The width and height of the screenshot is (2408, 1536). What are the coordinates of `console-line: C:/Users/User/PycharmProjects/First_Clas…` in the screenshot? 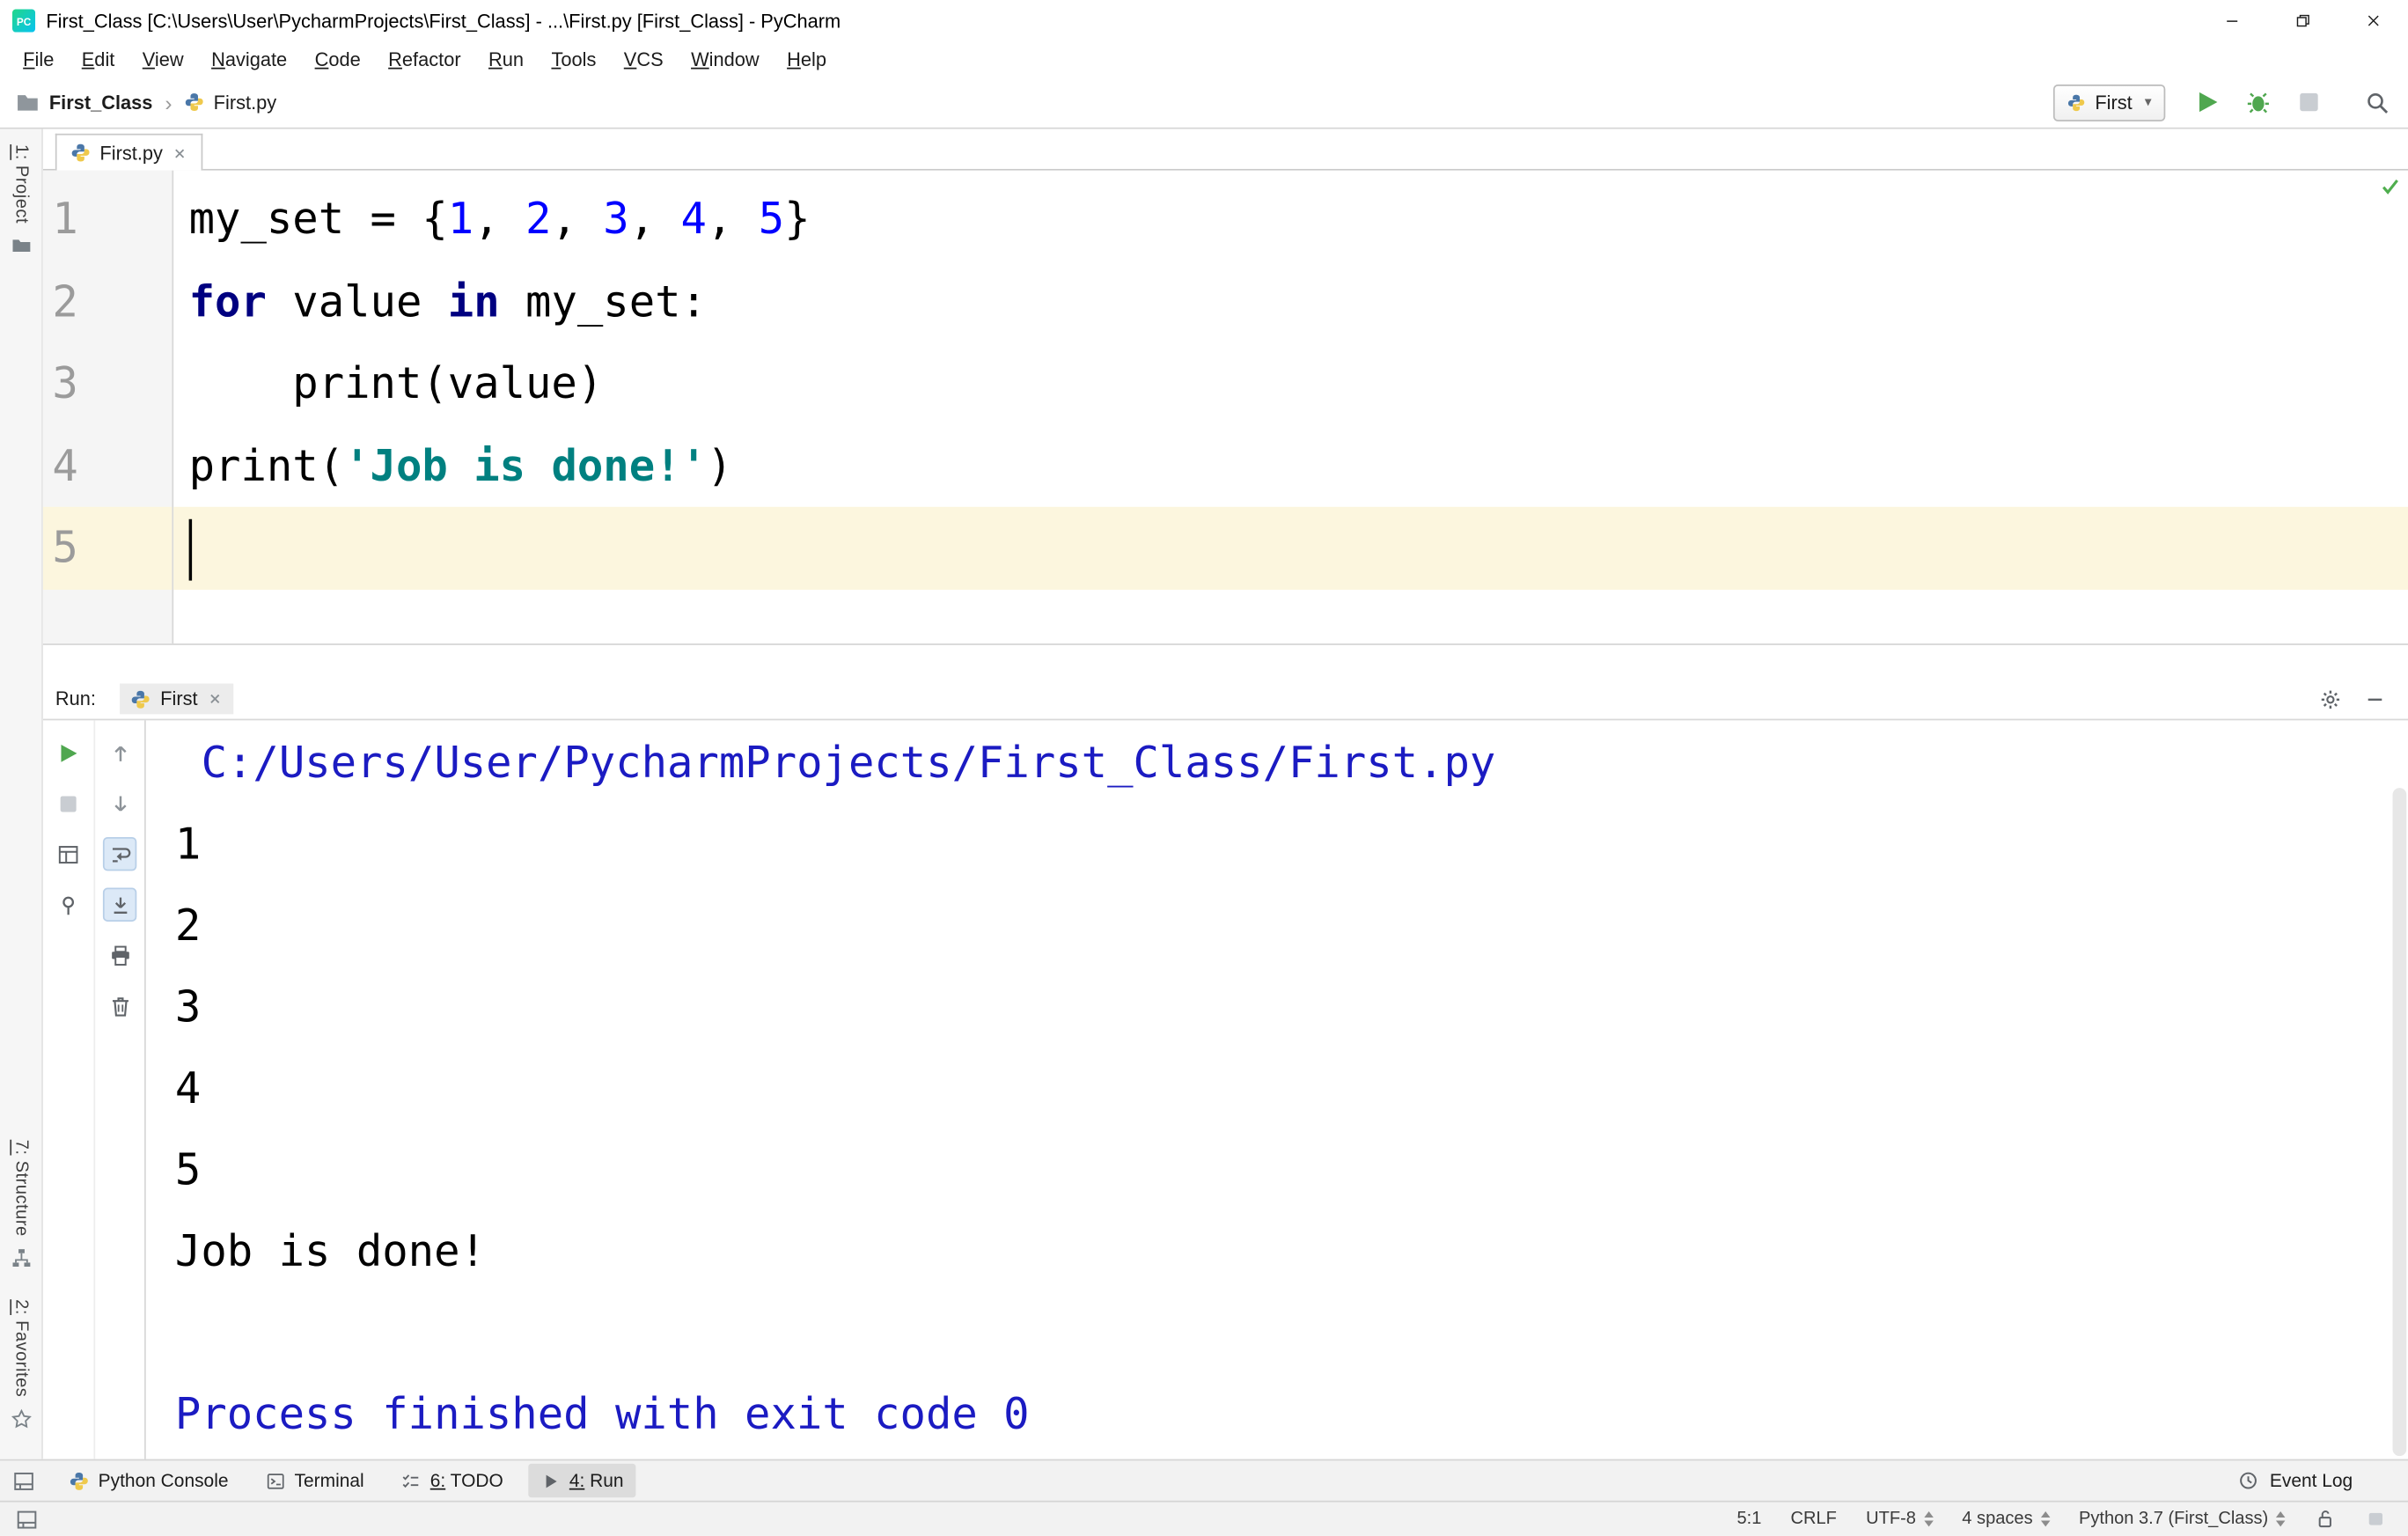 It's located at (848, 763).